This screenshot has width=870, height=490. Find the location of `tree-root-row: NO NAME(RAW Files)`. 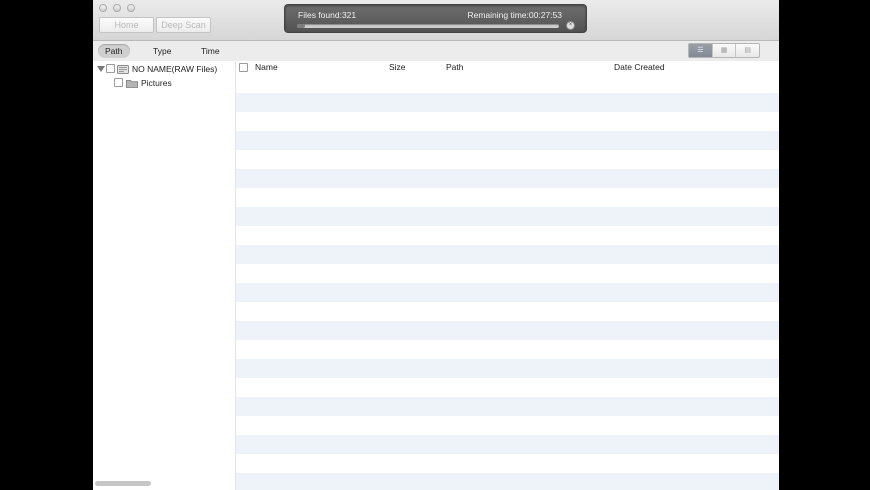

tree-root-row: NO NAME(RAW Files) is located at coordinates (157, 68).